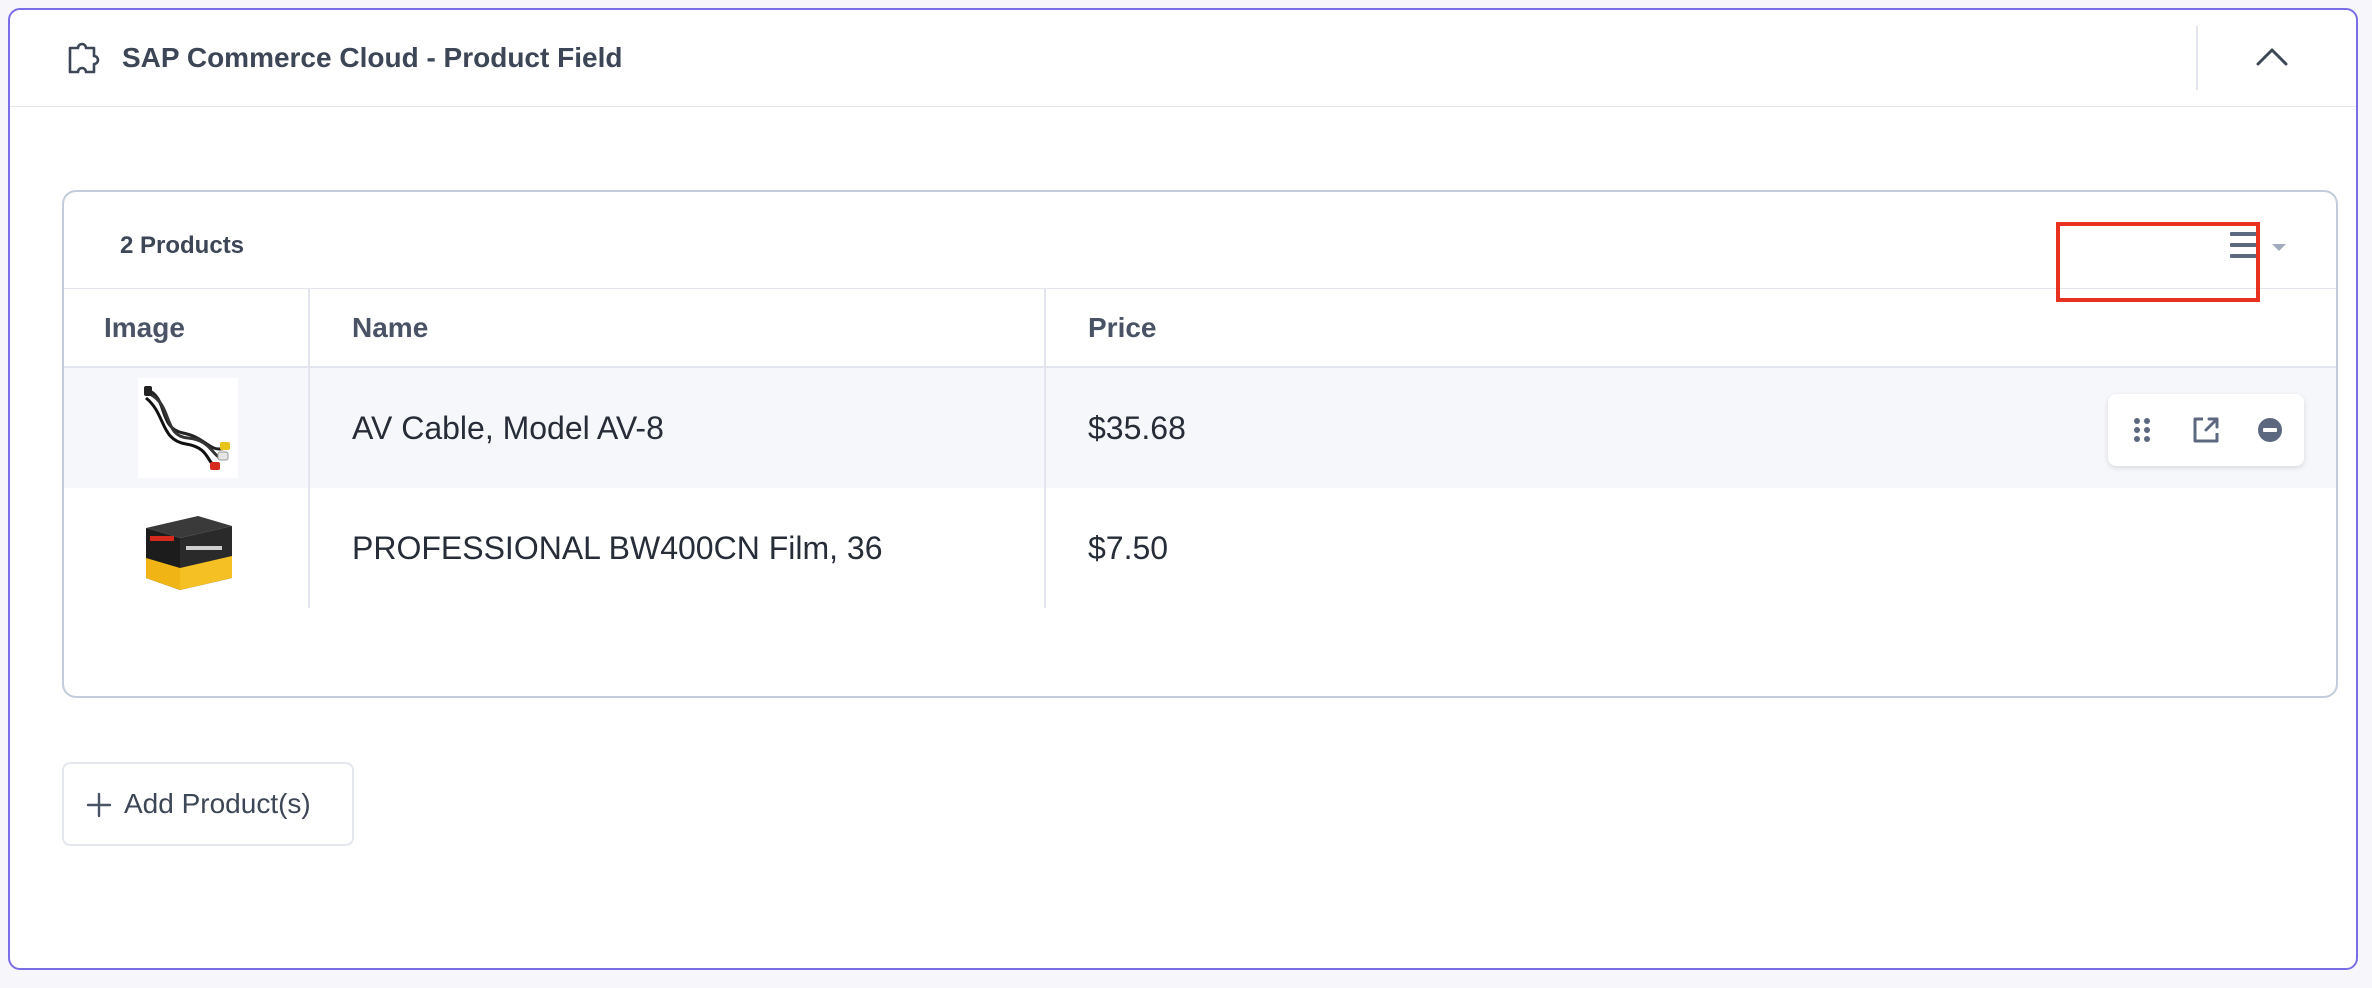 The image size is (2372, 988). Describe the element at coordinates (1122, 328) in the screenshot. I see `column-header-price: Price` at that location.